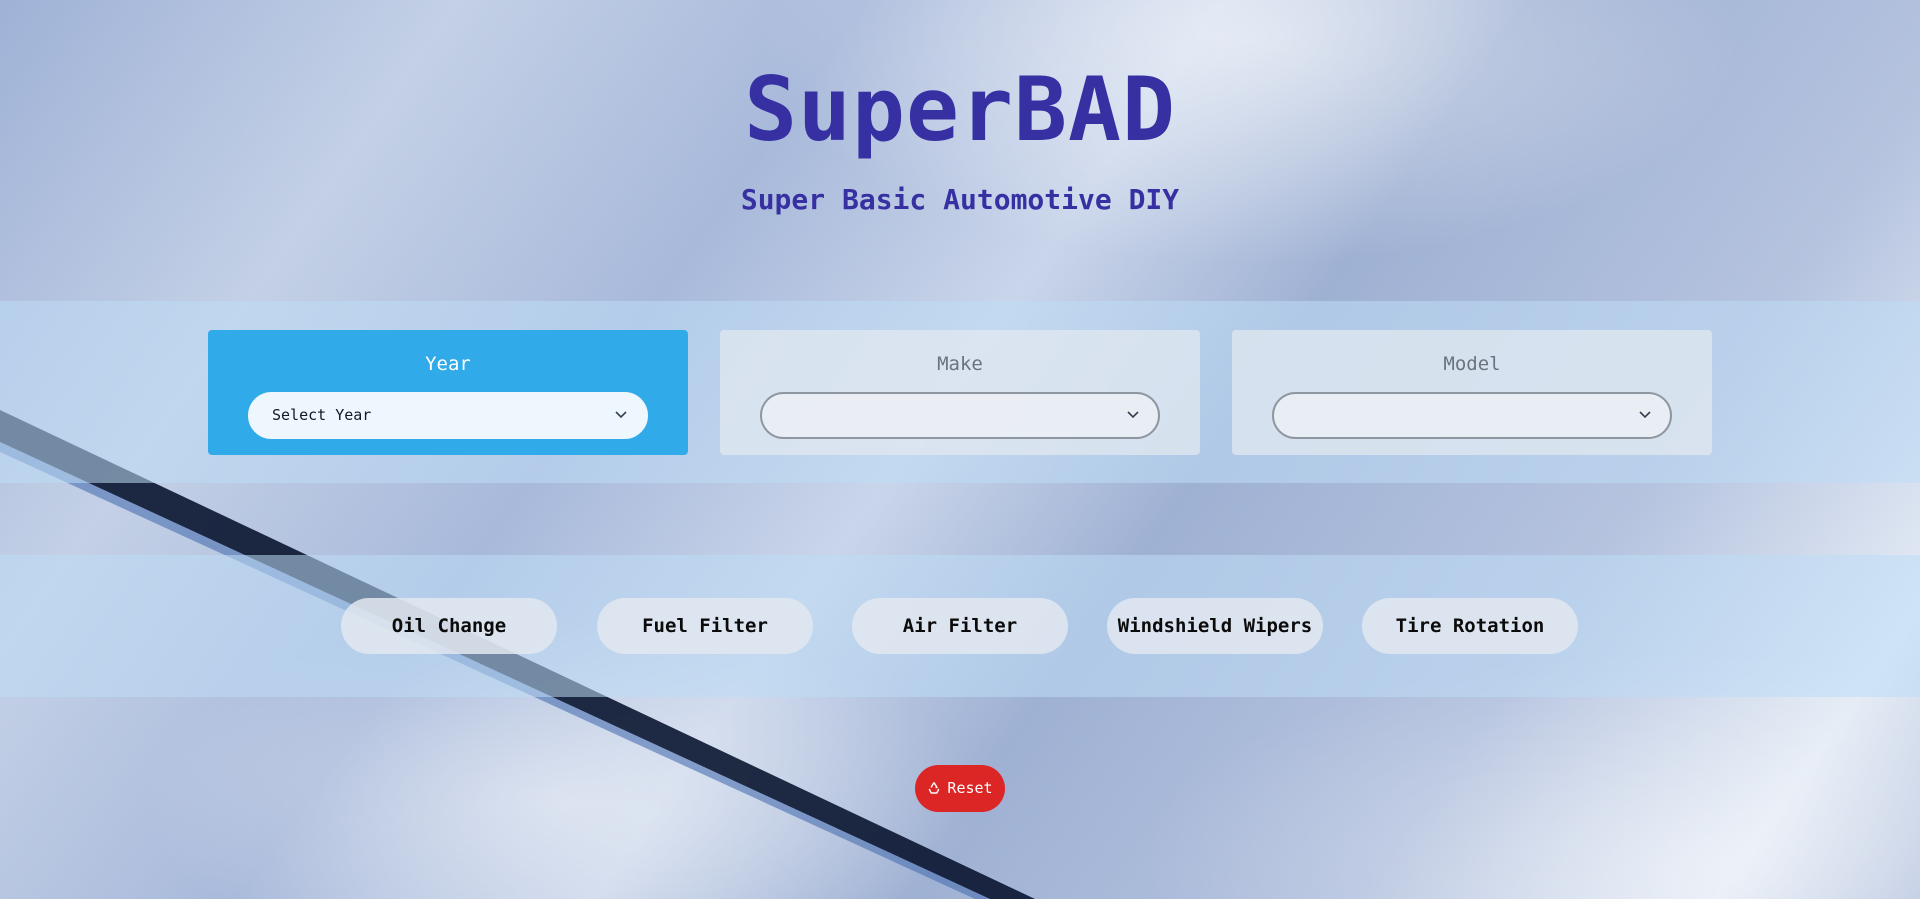 This screenshot has height=899, width=1920. I want to click on fuel-filter-button: Fuel Filter, so click(705, 626).